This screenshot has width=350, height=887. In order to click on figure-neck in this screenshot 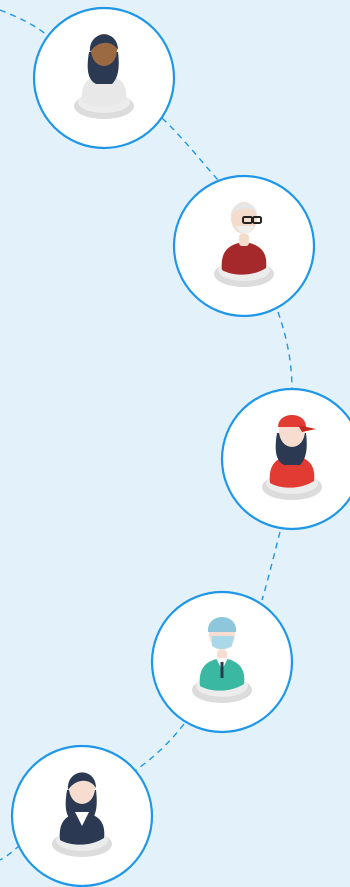, I will do `click(244, 240)`.